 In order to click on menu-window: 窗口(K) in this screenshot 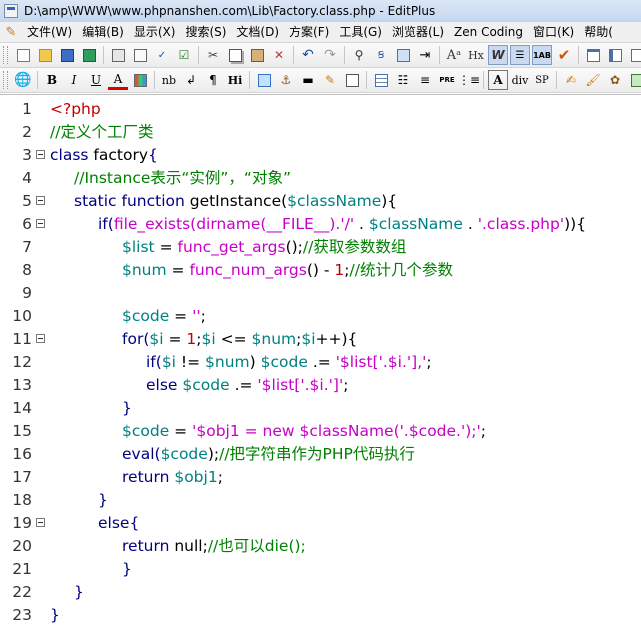, I will do `click(553, 32)`.